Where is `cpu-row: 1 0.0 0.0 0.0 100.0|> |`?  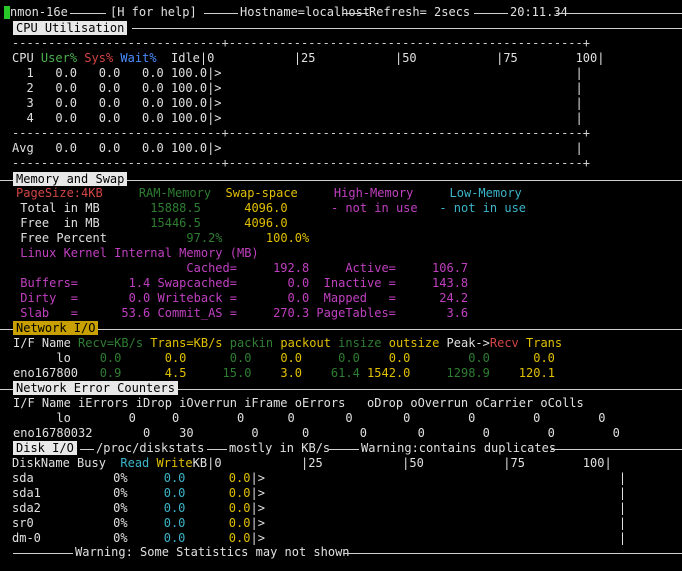 cpu-row: 1 0.0 0.0 0.0 100.0|> | is located at coordinates (297, 73).